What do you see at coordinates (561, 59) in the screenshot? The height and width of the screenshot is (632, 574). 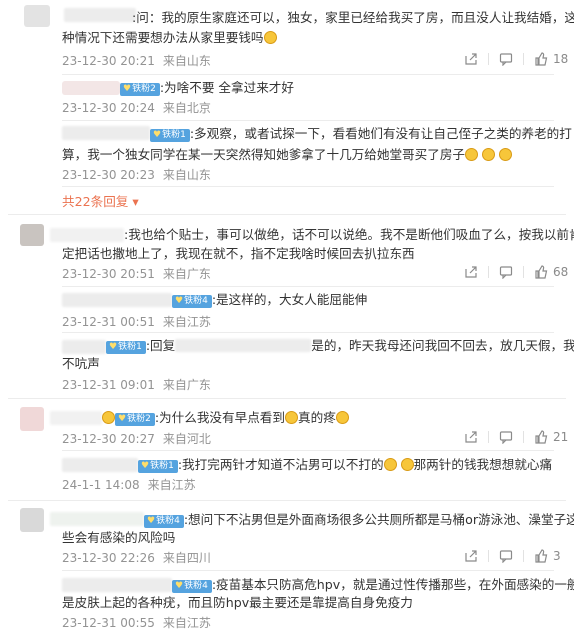 I see `like-count: 18` at bounding box center [561, 59].